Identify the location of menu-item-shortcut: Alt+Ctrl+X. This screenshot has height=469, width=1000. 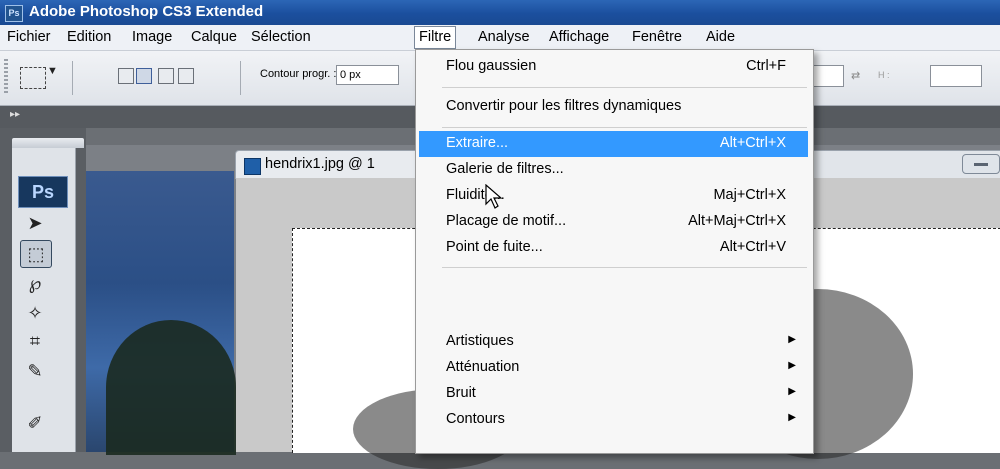
(752, 143).